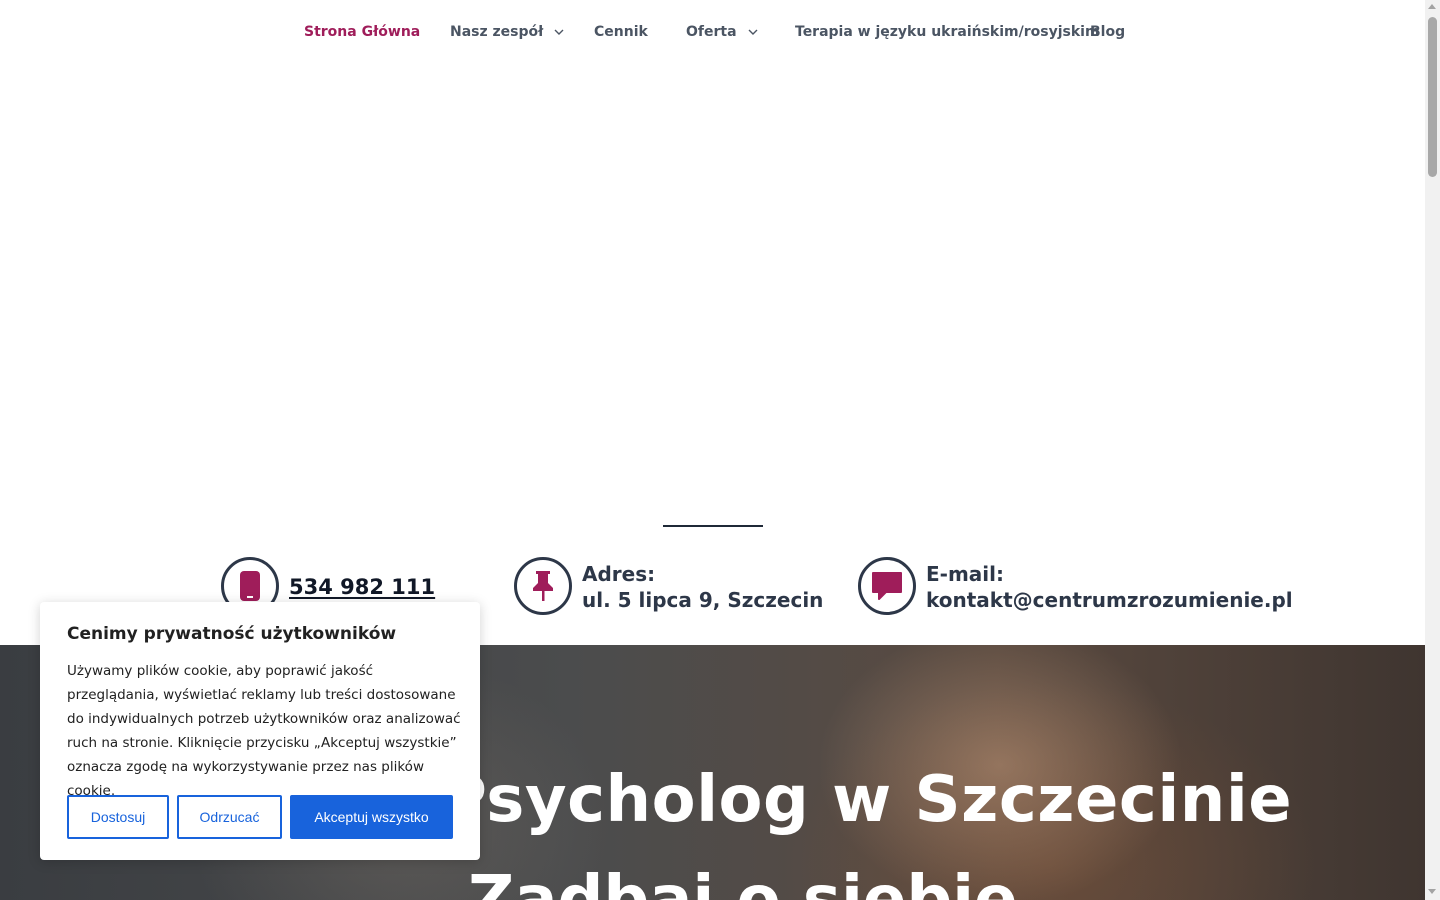 Image resolution: width=1440 pixels, height=900 pixels. What do you see at coordinates (713, 526) in the screenshot?
I see `section-divider` at bounding box center [713, 526].